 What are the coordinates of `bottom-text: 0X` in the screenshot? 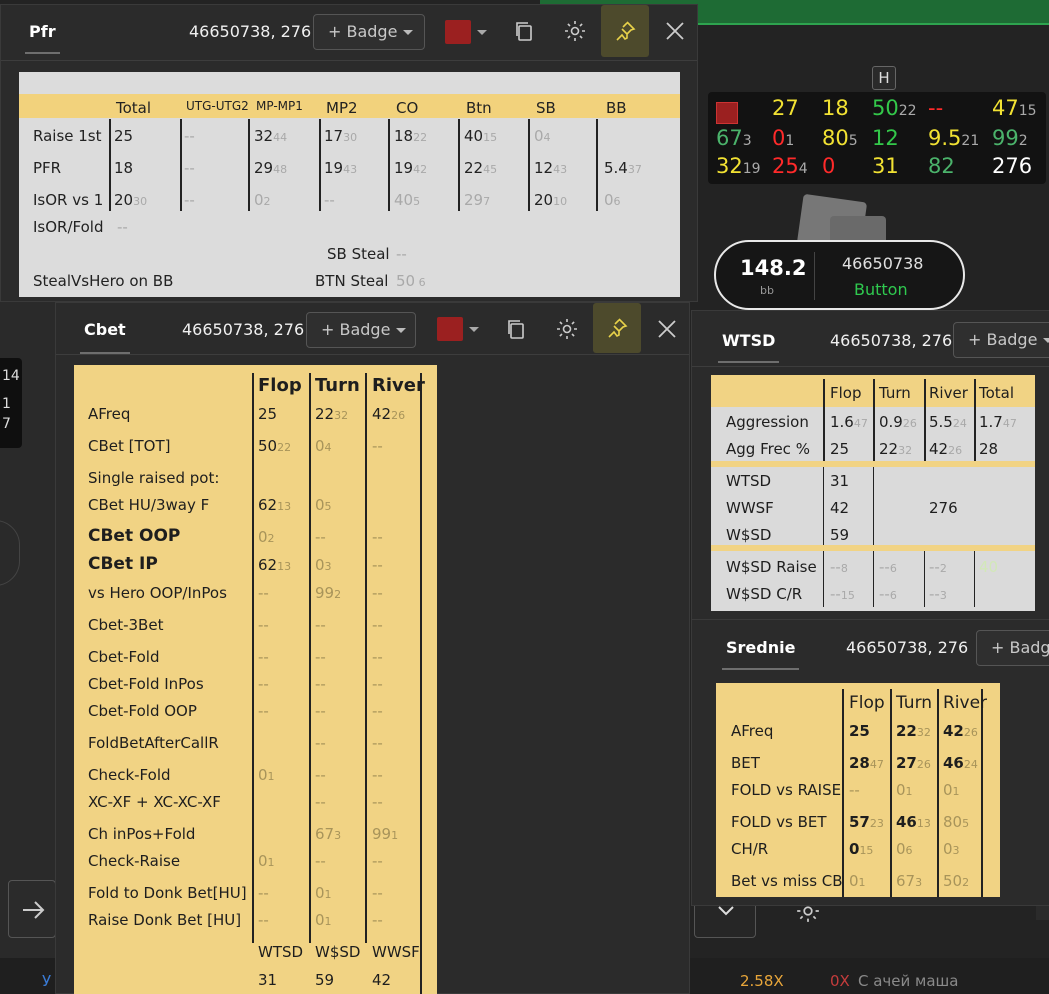 It's located at (840, 981).